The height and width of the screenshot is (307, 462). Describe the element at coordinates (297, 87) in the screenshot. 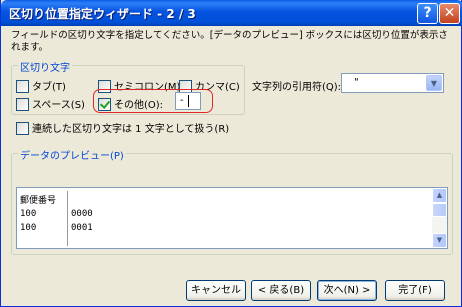

I see `text-qualifier-label: 文字列の引用符(Q):` at that location.